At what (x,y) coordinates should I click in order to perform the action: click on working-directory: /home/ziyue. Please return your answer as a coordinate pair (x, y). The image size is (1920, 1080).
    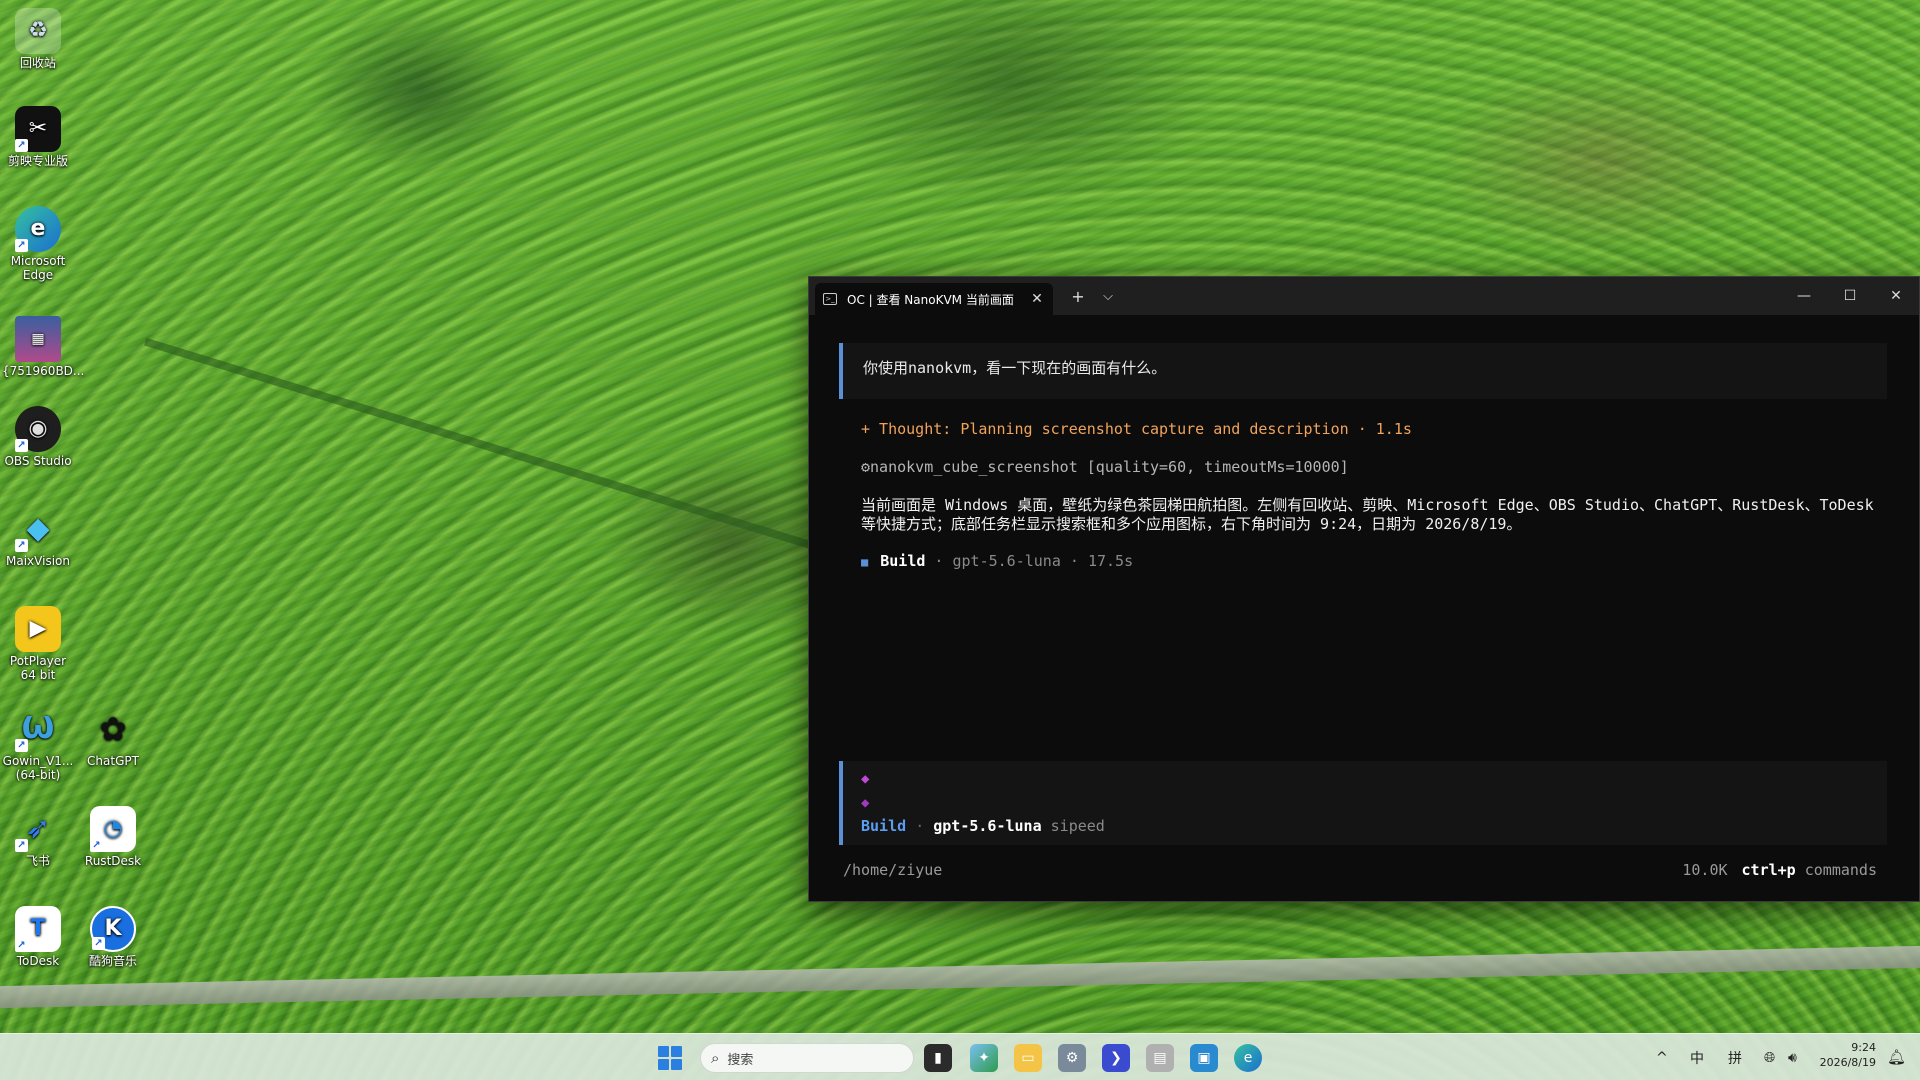
    Looking at the image, I should click on (893, 870).